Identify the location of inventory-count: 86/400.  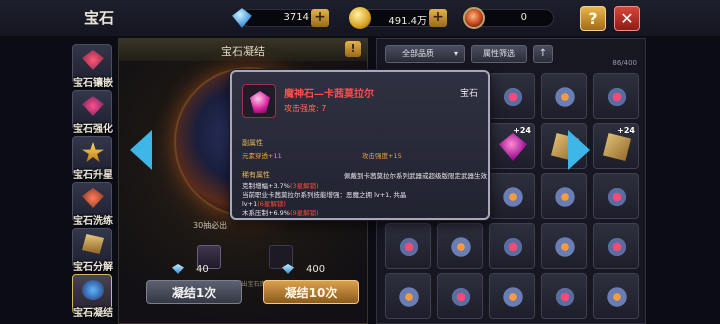
(624, 63).